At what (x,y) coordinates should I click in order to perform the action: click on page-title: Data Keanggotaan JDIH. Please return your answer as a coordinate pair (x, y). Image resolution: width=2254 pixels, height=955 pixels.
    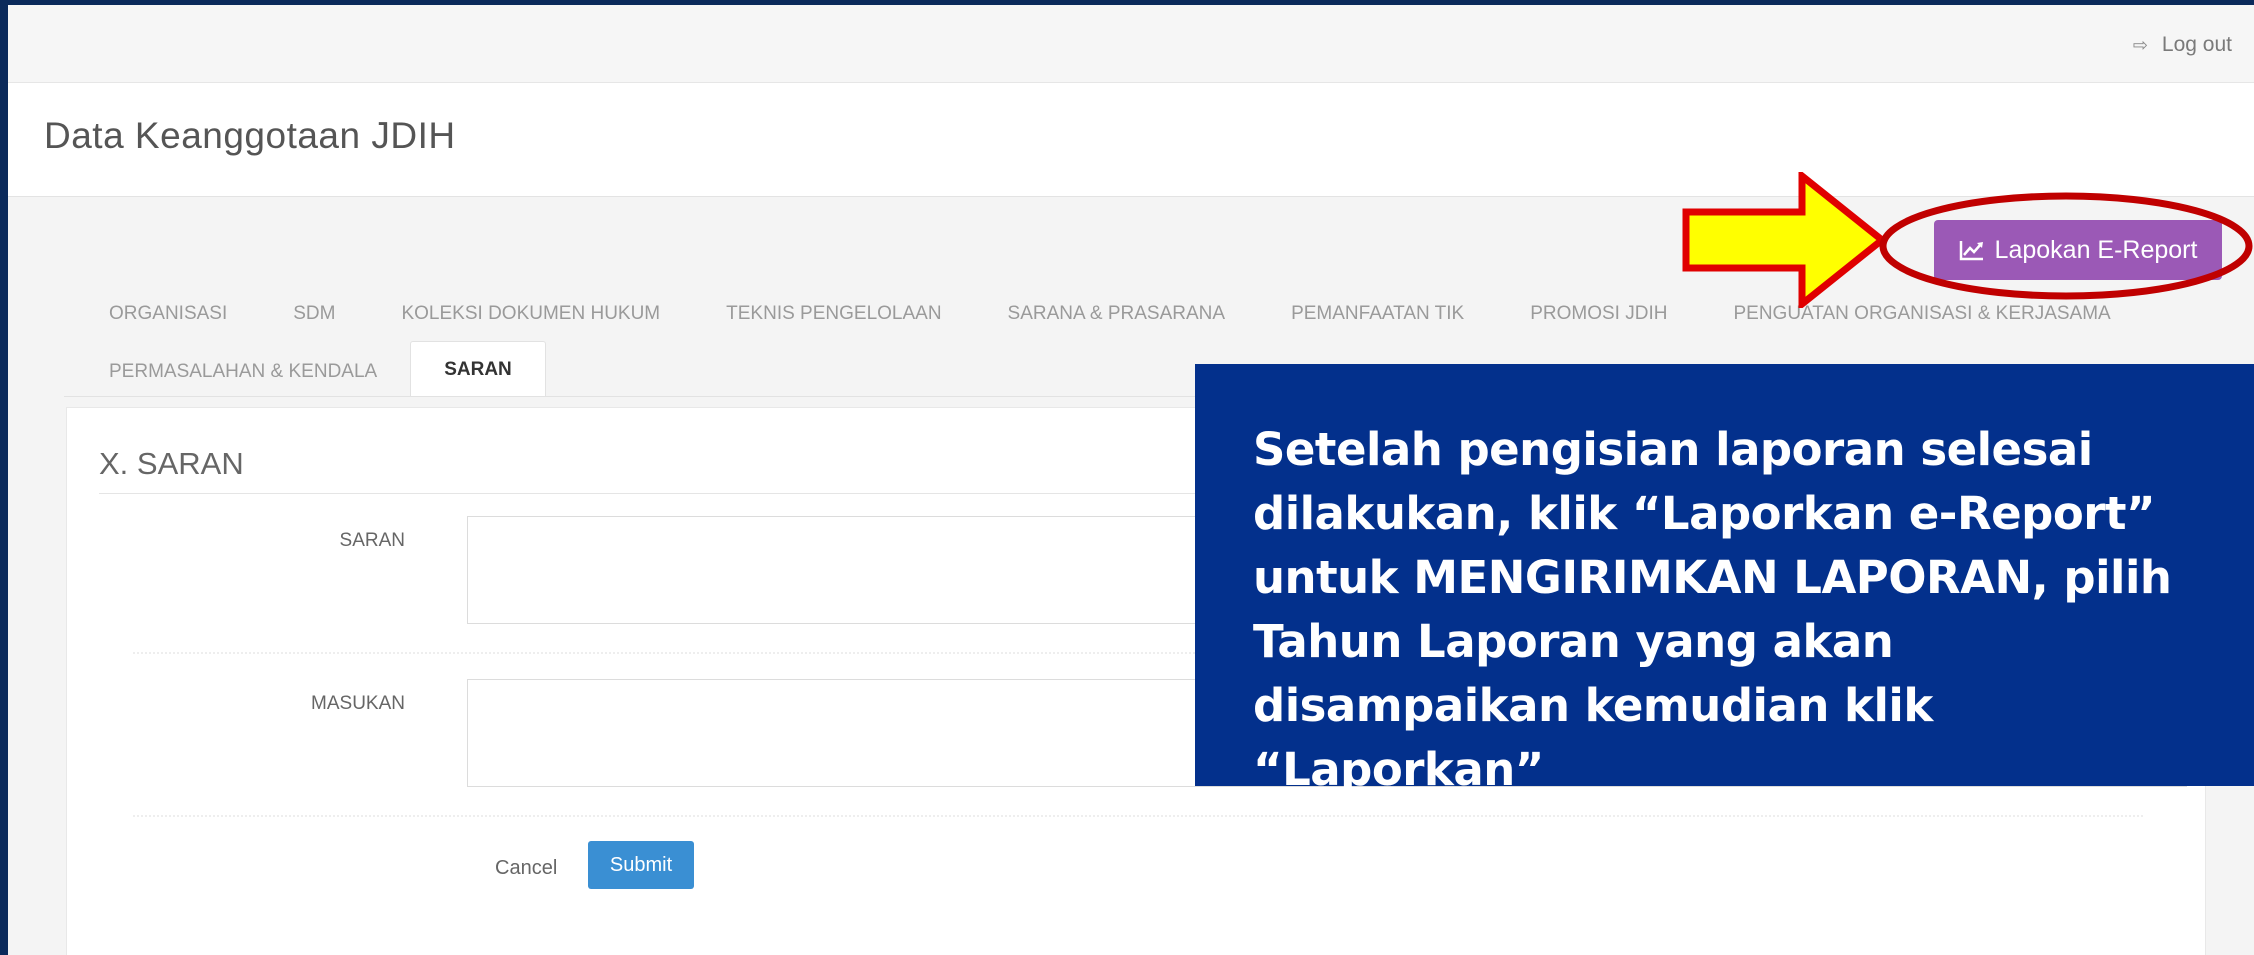
    Looking at the image, I should click on (250, 135).